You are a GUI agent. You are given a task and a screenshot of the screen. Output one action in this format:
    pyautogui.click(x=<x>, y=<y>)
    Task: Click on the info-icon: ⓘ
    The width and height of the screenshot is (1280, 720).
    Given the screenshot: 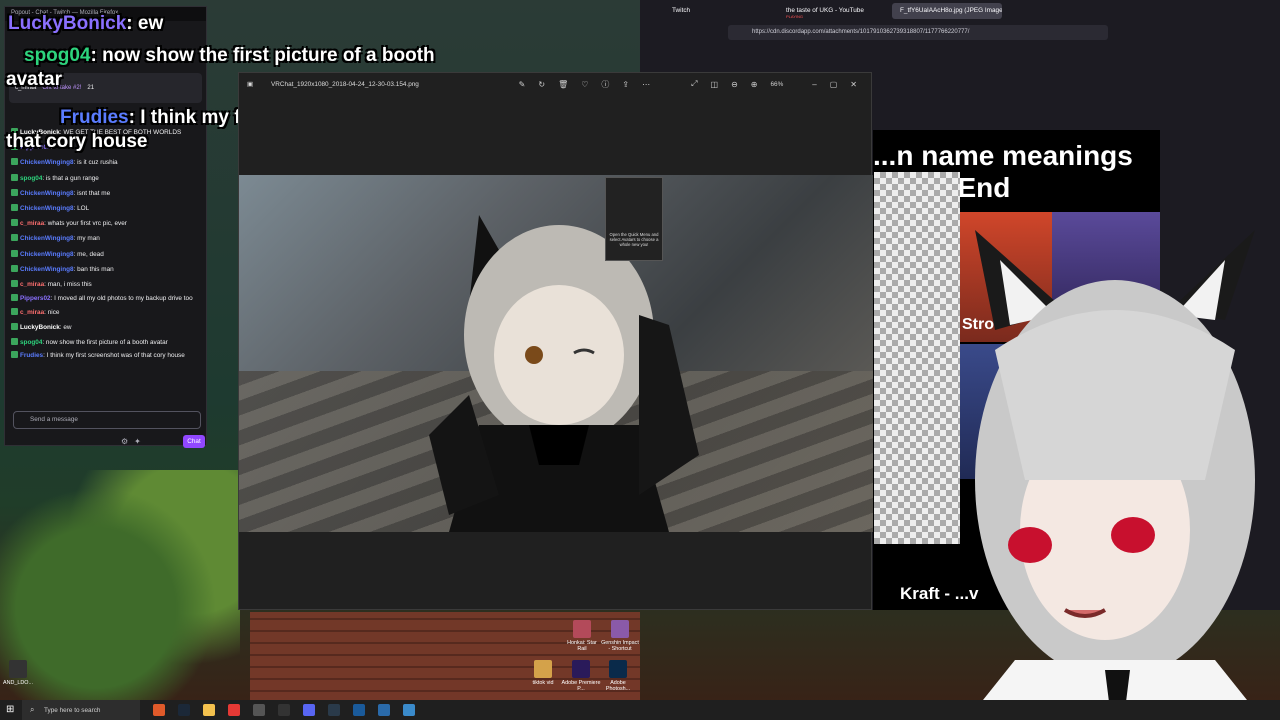 What is the action you would take?
    pyautogui.click(x=605, y=84)
    